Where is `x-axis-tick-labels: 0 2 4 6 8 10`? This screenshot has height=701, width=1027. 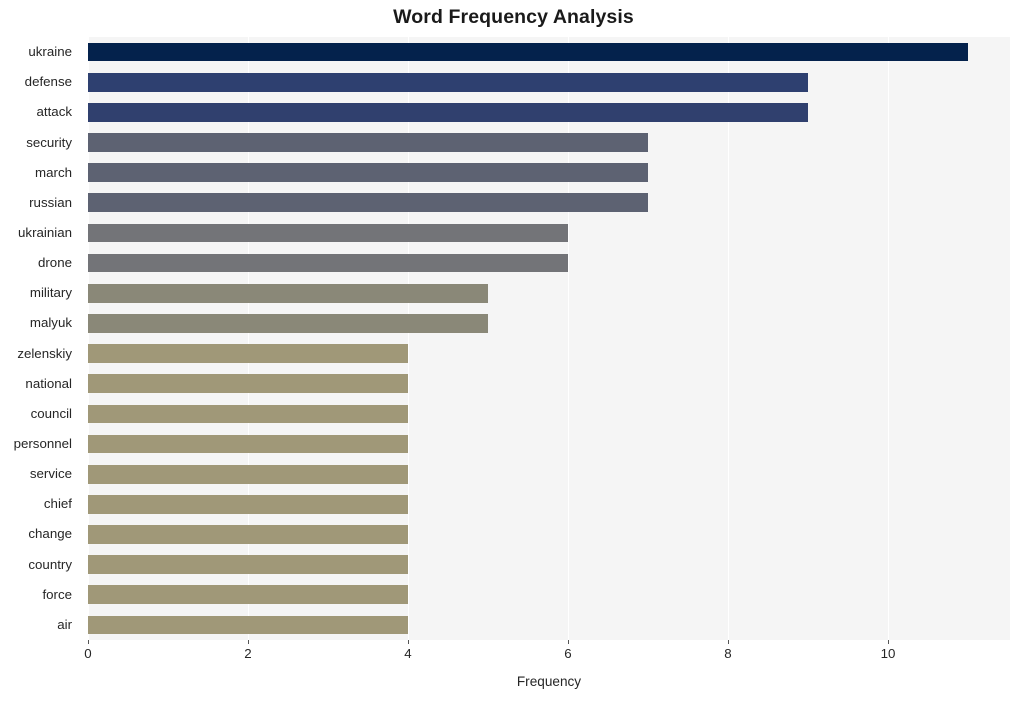 x-axis-tick-labels: 0 2 4 6 8 10 is located at coordinates (513, 655).